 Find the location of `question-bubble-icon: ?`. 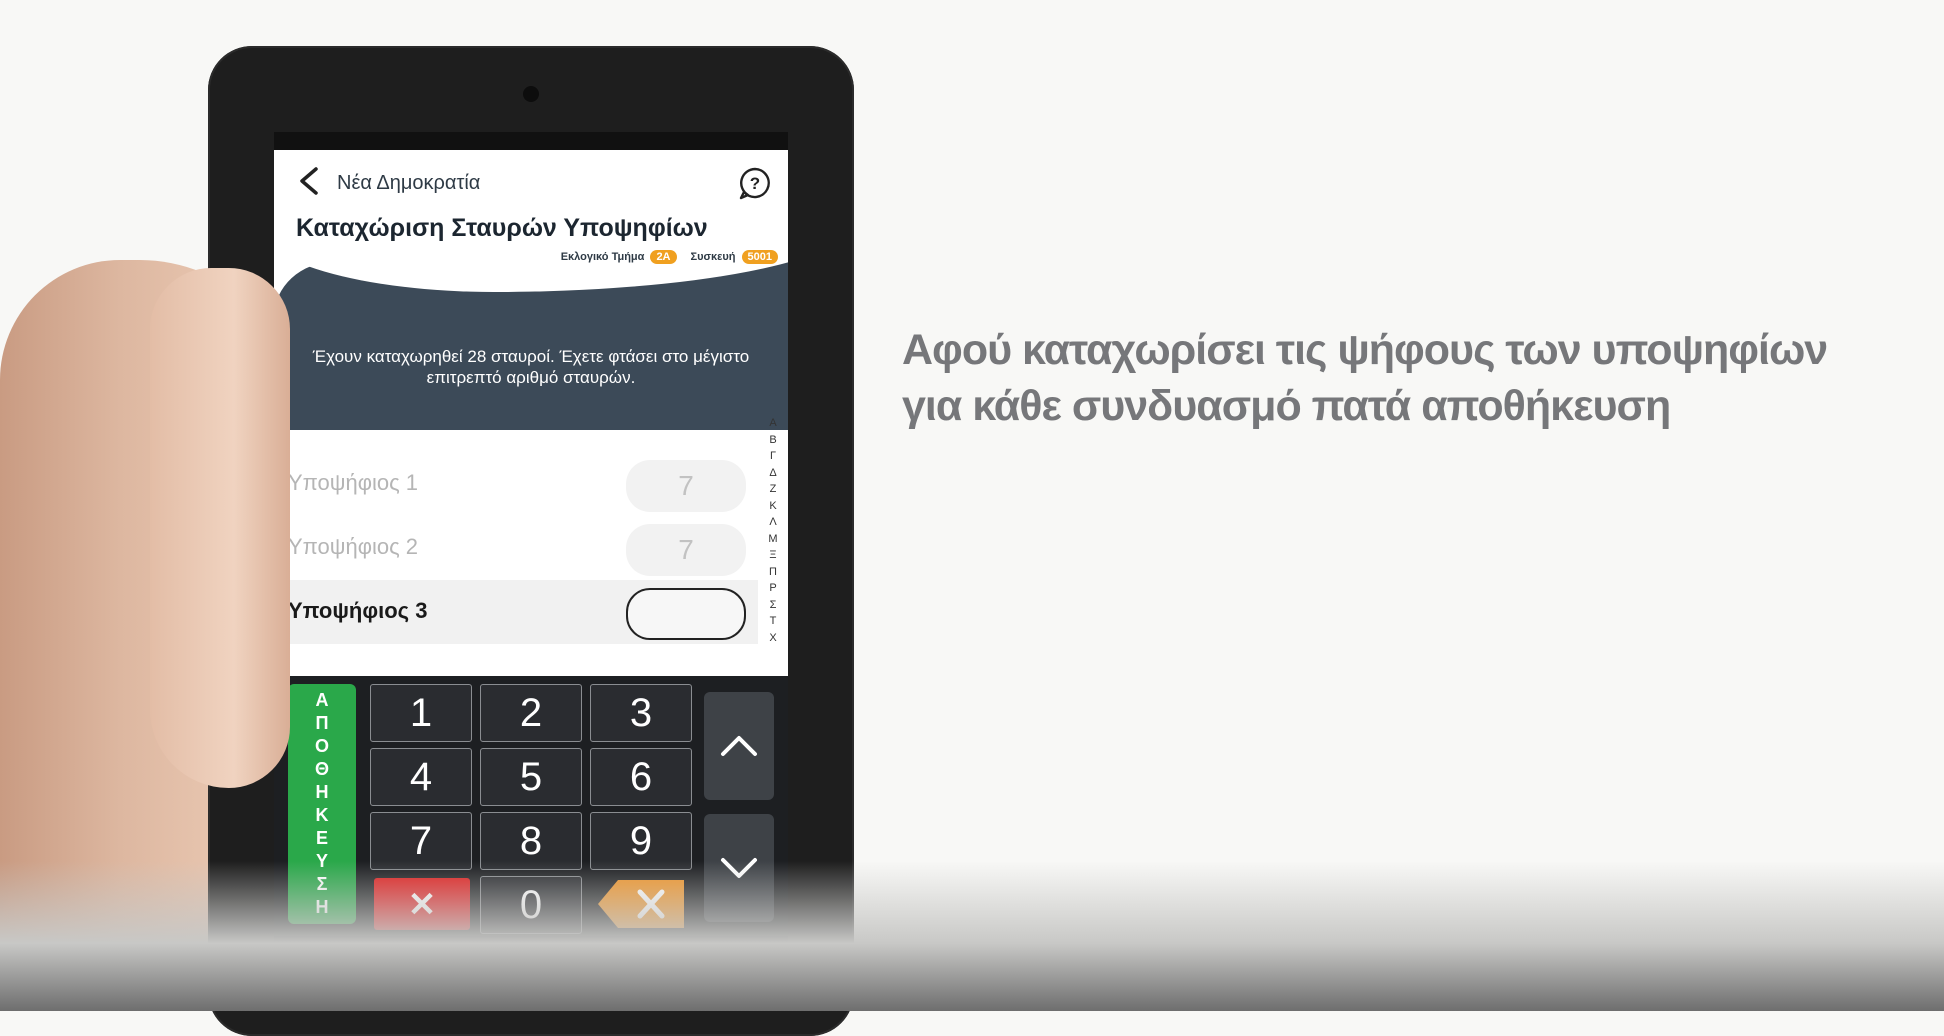

question-bubble-icon: ? is located at coordinates (755, 183).